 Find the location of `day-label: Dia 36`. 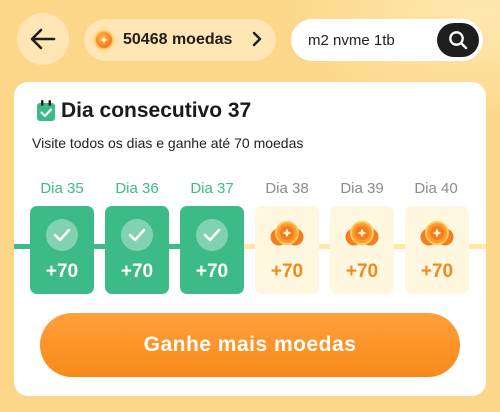

day-label: Dia 36 is located at coordinates (137, 188).